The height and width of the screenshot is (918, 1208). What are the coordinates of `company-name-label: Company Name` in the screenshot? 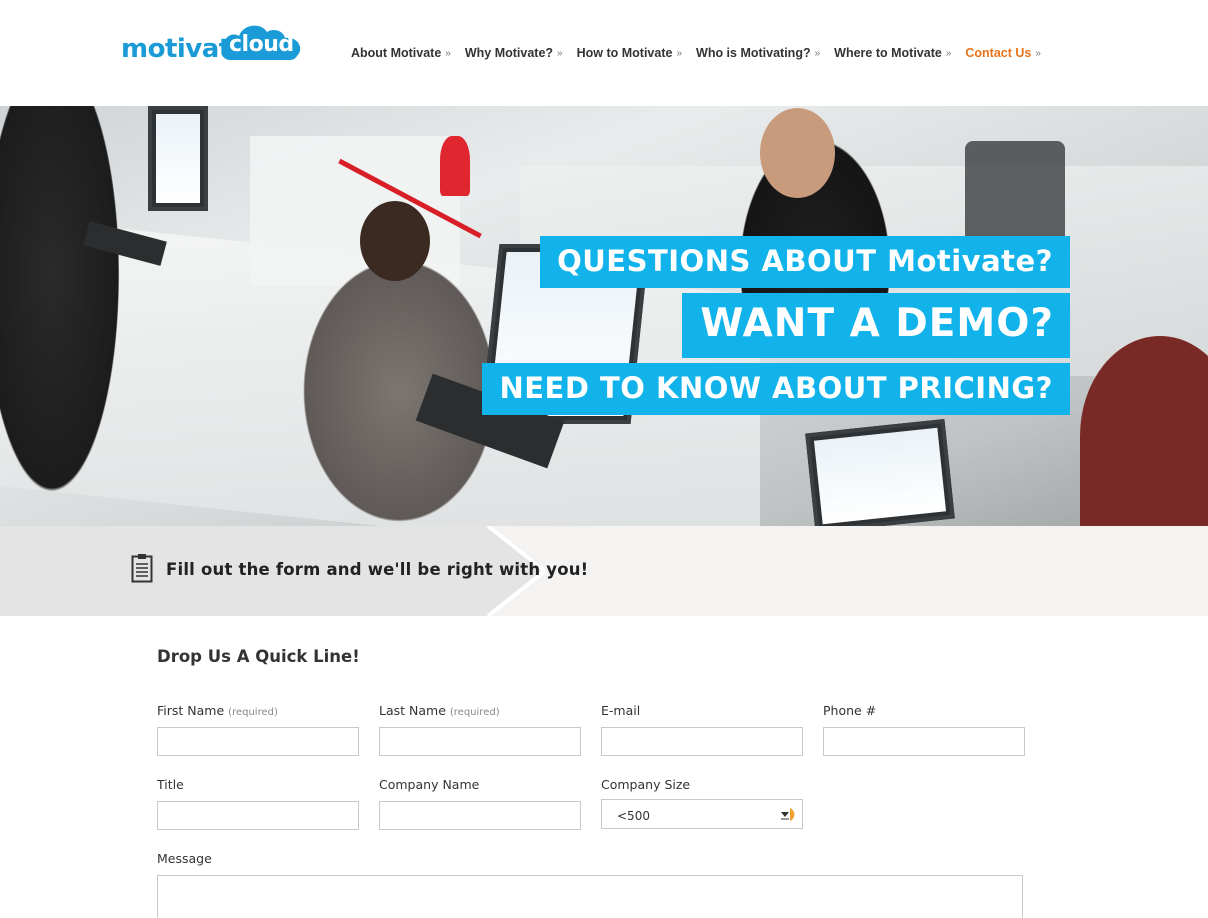 It's located at (429, 784).